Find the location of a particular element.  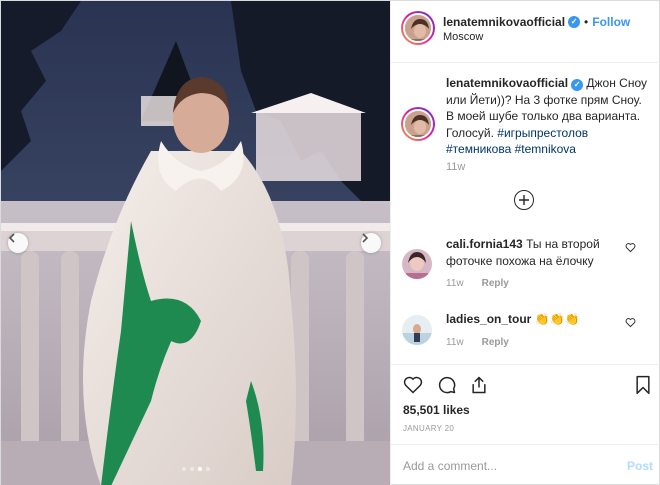

post-comment-button: Post is located at coordinates (640, 466).